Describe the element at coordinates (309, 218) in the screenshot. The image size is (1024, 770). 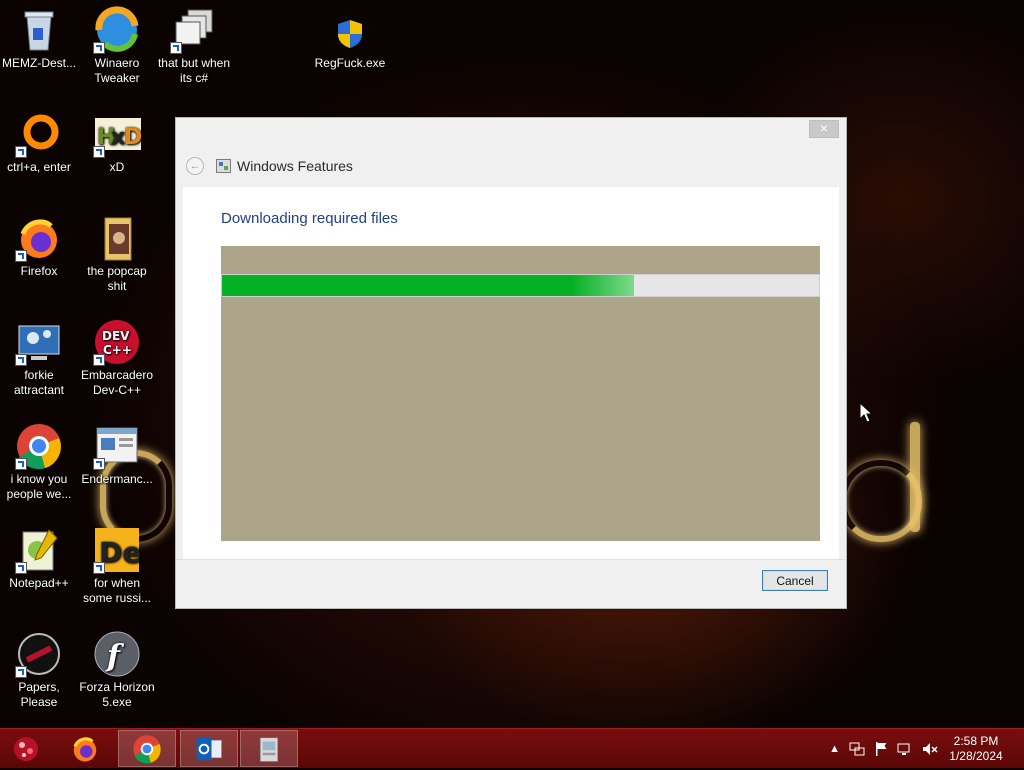
I see `status-heading: Downloading required files` at that location.